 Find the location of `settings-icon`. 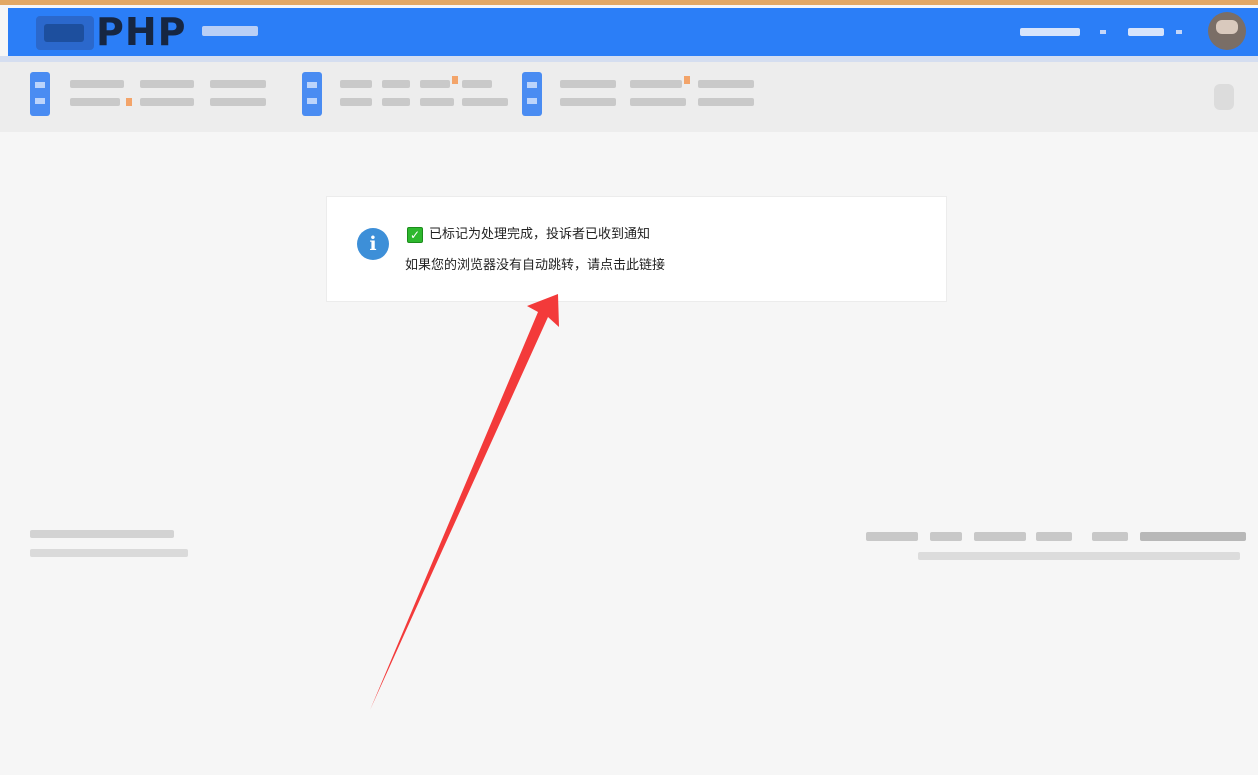

settings-icon is located at coordinates (1224, 97).